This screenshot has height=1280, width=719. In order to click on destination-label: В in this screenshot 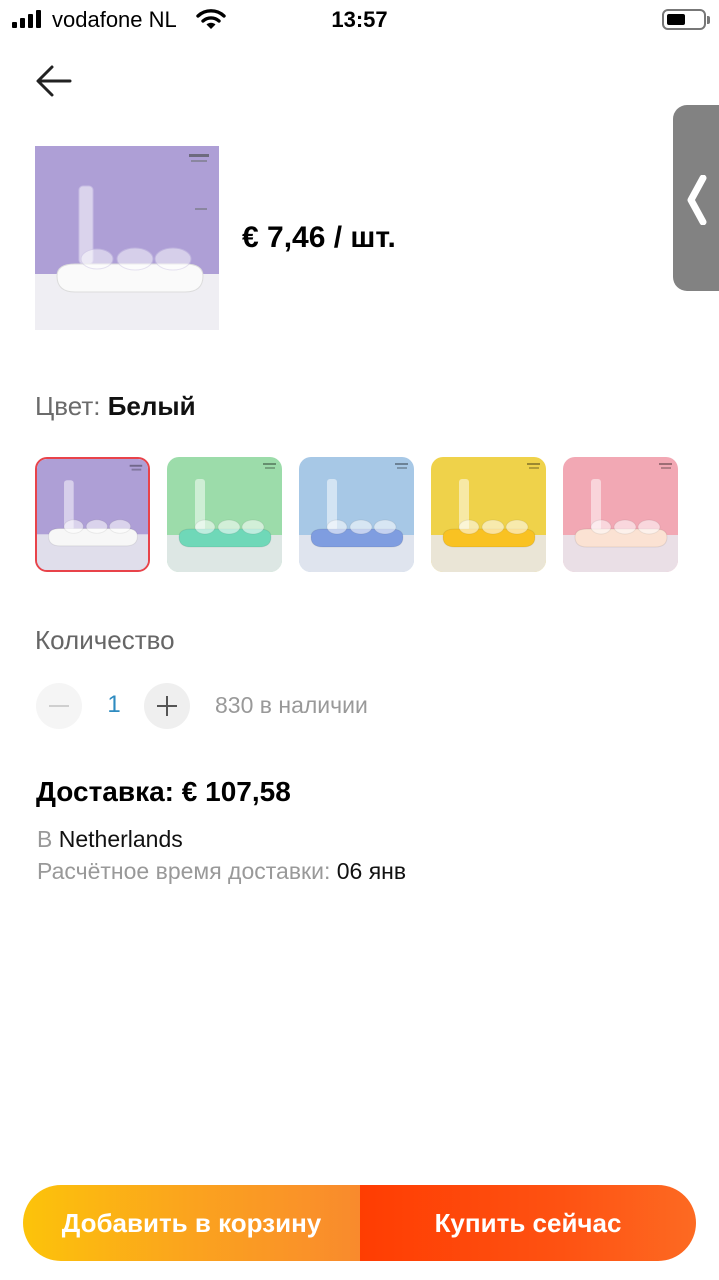, I will do `click(48, 839)`.